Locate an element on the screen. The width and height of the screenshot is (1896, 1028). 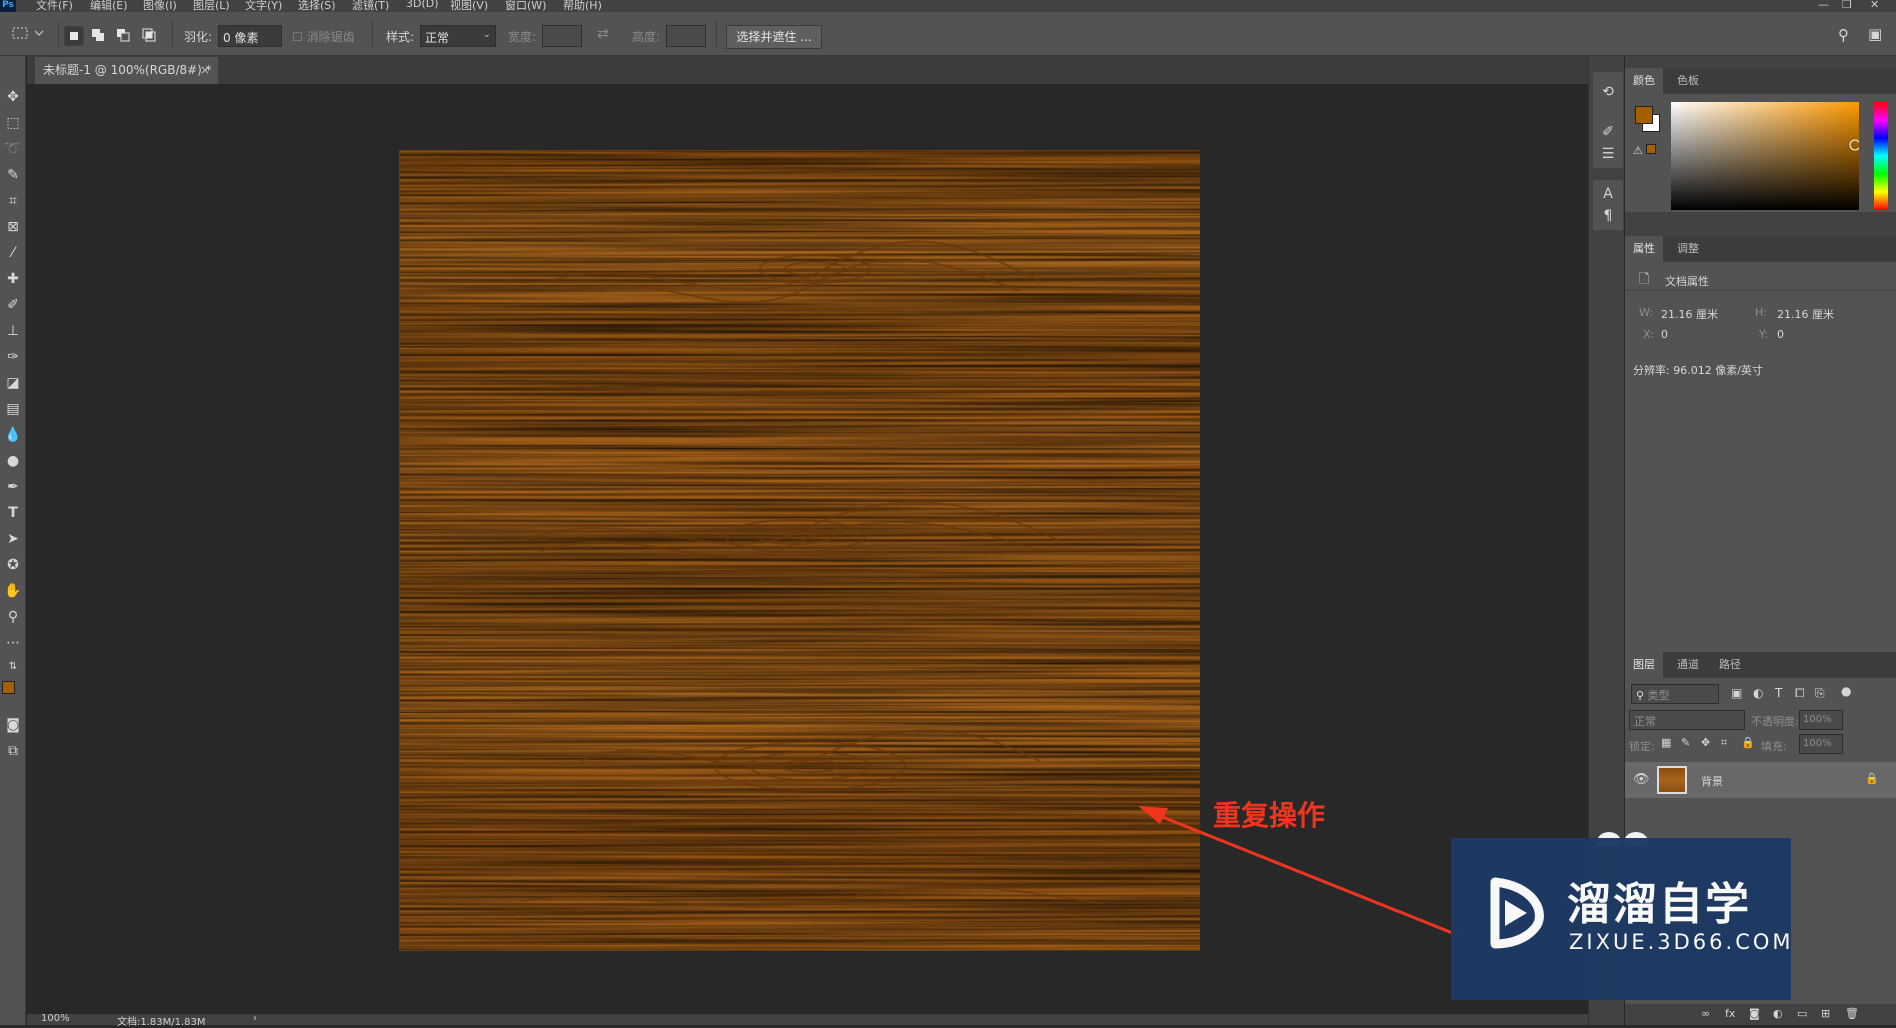
tab-adjustments: 调整 is located at coordinates (1688, 249).